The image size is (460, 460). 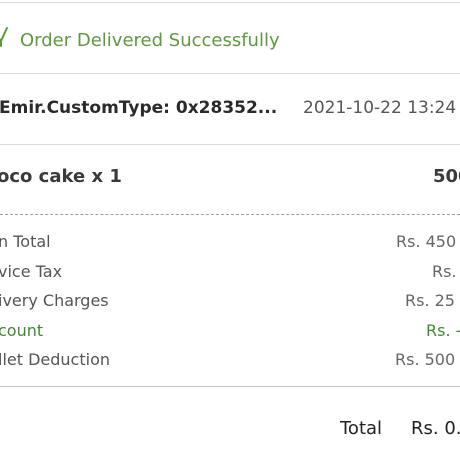 I want to click on list-item: oco cake x 1 500, so click(x=230, y=179).